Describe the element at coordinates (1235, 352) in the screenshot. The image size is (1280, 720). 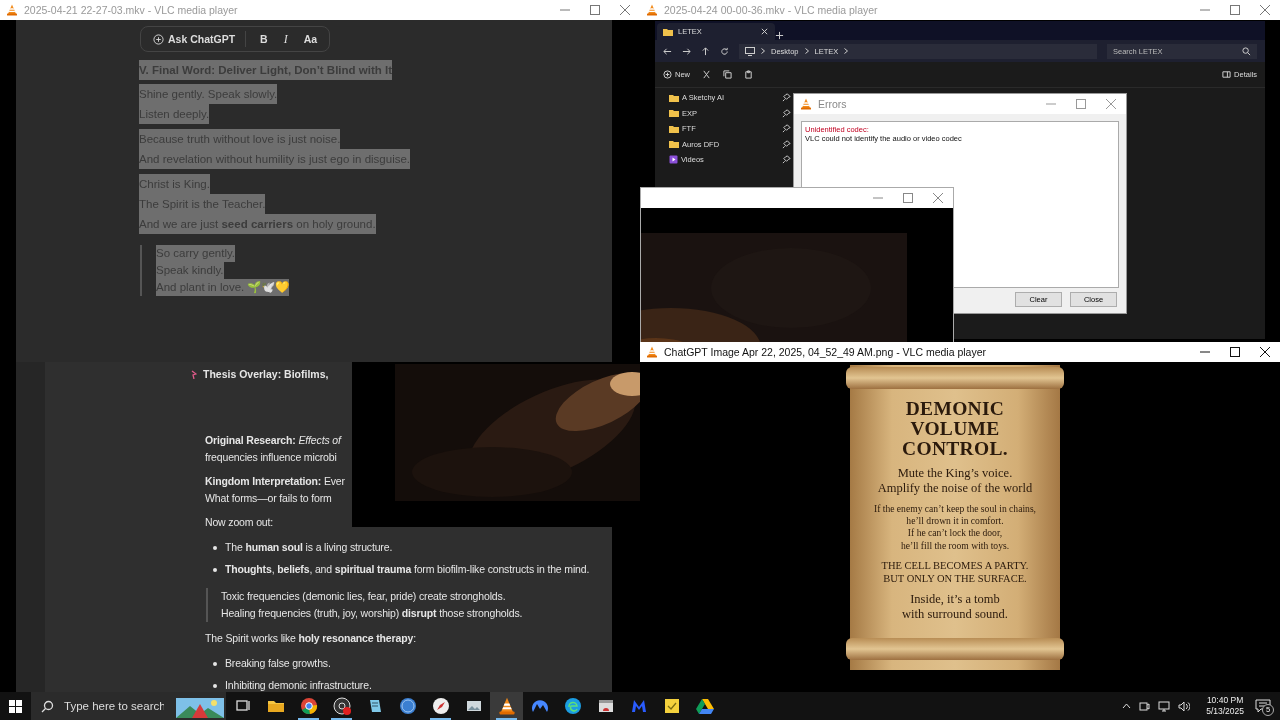
I see `maximize-icon` at that location.